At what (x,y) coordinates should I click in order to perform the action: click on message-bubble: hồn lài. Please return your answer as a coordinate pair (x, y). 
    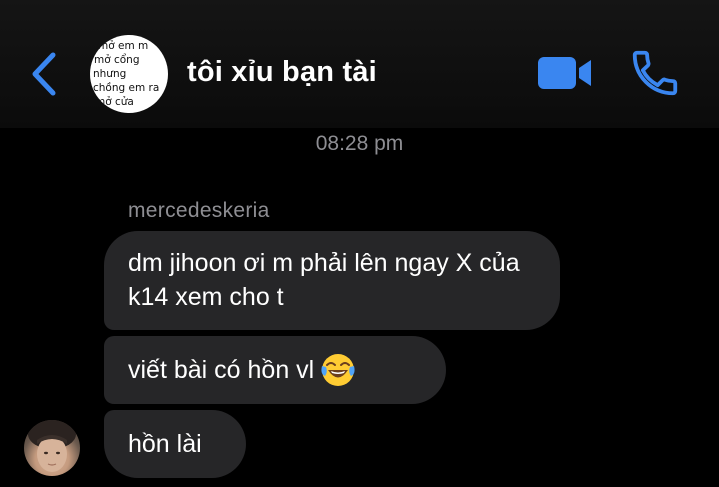
    Looking at the image, I should click on (175, 444).